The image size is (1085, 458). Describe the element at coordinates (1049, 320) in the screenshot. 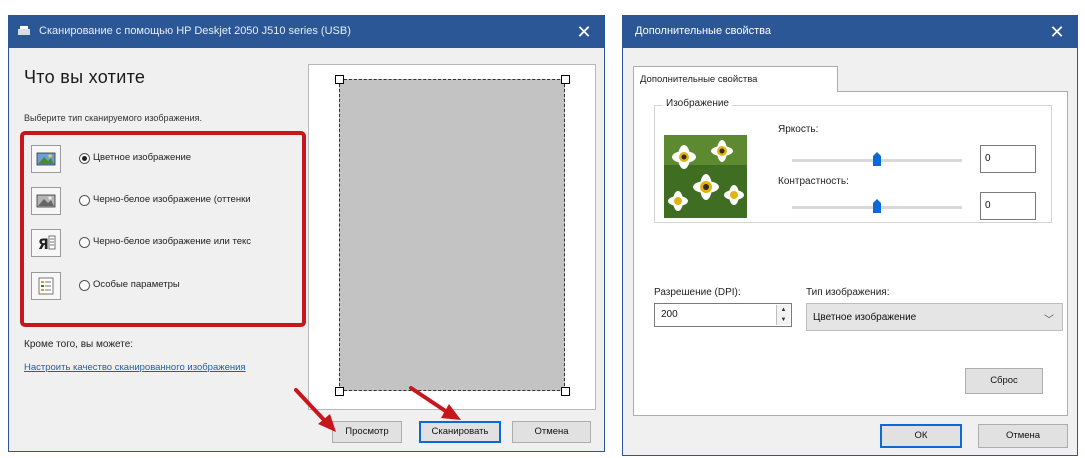

I see `chevron-down-icon: ﹀` at that location.